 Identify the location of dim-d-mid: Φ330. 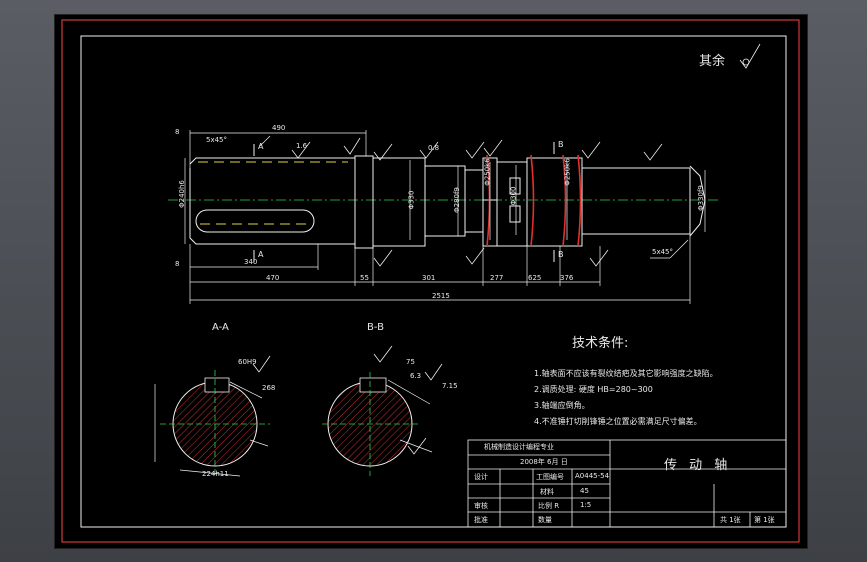
(411, 200).